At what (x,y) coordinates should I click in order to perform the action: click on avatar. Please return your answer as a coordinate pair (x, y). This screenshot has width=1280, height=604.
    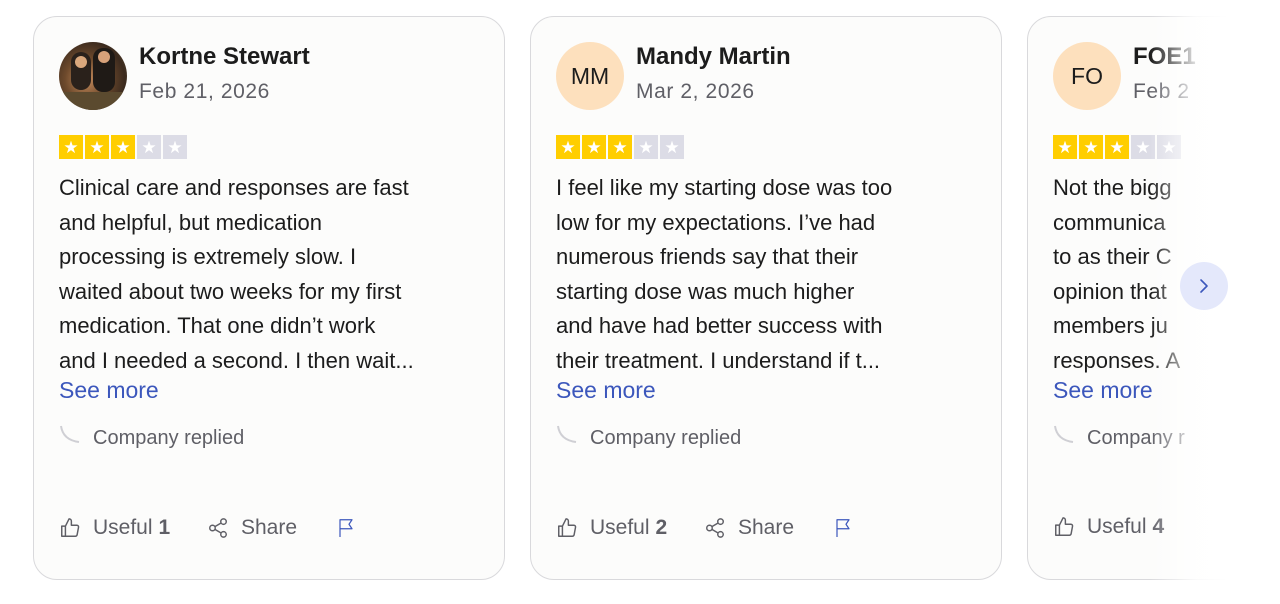
    Looking at the image, I should click on (93, 76).